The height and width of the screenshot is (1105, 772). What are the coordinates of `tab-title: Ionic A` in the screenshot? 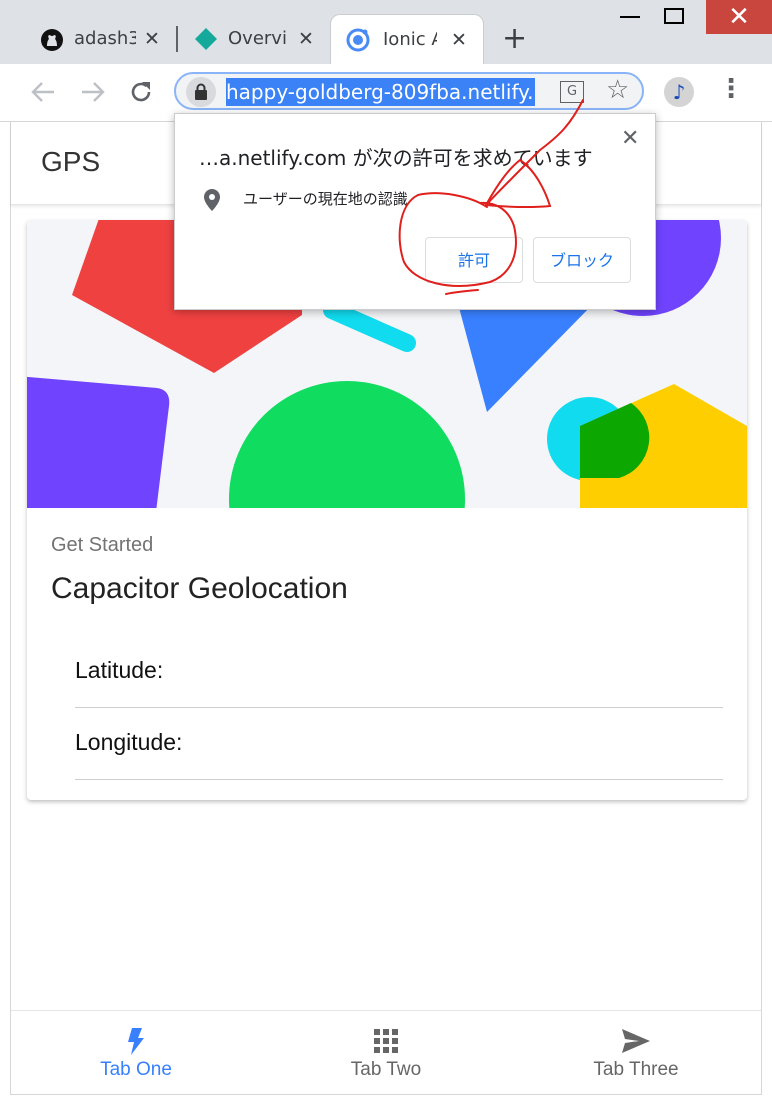 It's located at (410, 39).